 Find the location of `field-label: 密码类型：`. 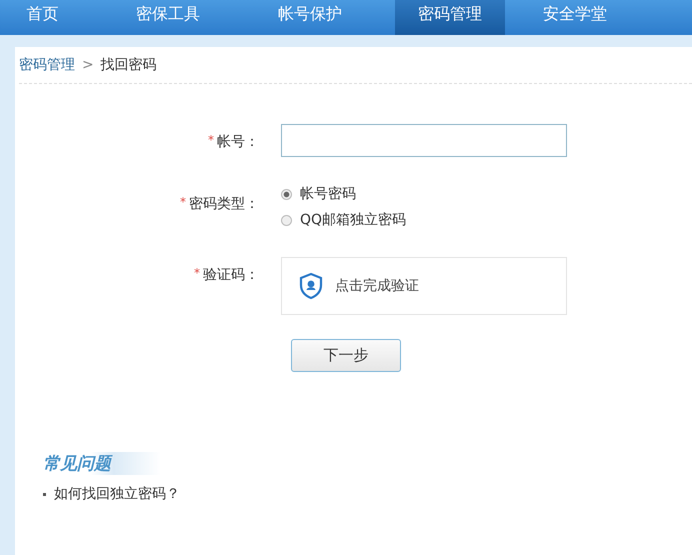

field-label: 密码类型： is located at coordinates (224, 204).